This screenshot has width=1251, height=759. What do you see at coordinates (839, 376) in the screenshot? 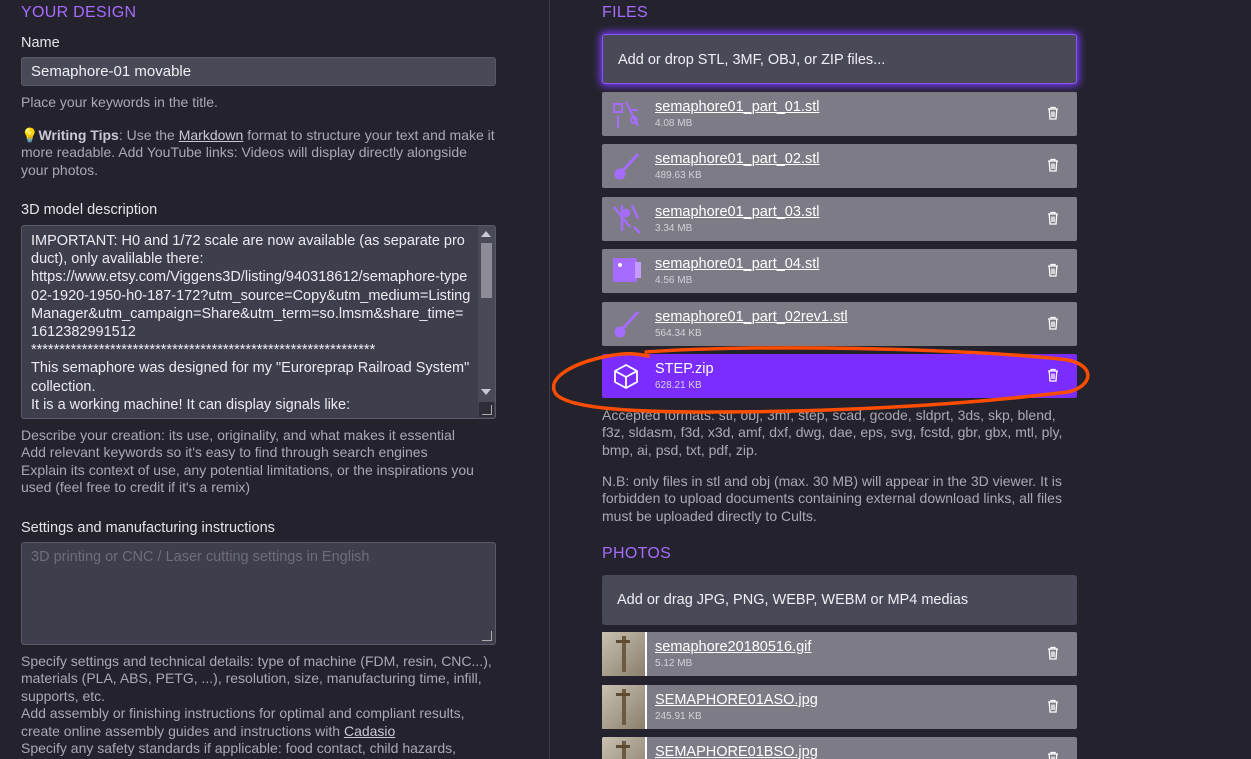
I see `file-row-active: STEP.zip 628.21 KB` at bounding box center [839, 376].